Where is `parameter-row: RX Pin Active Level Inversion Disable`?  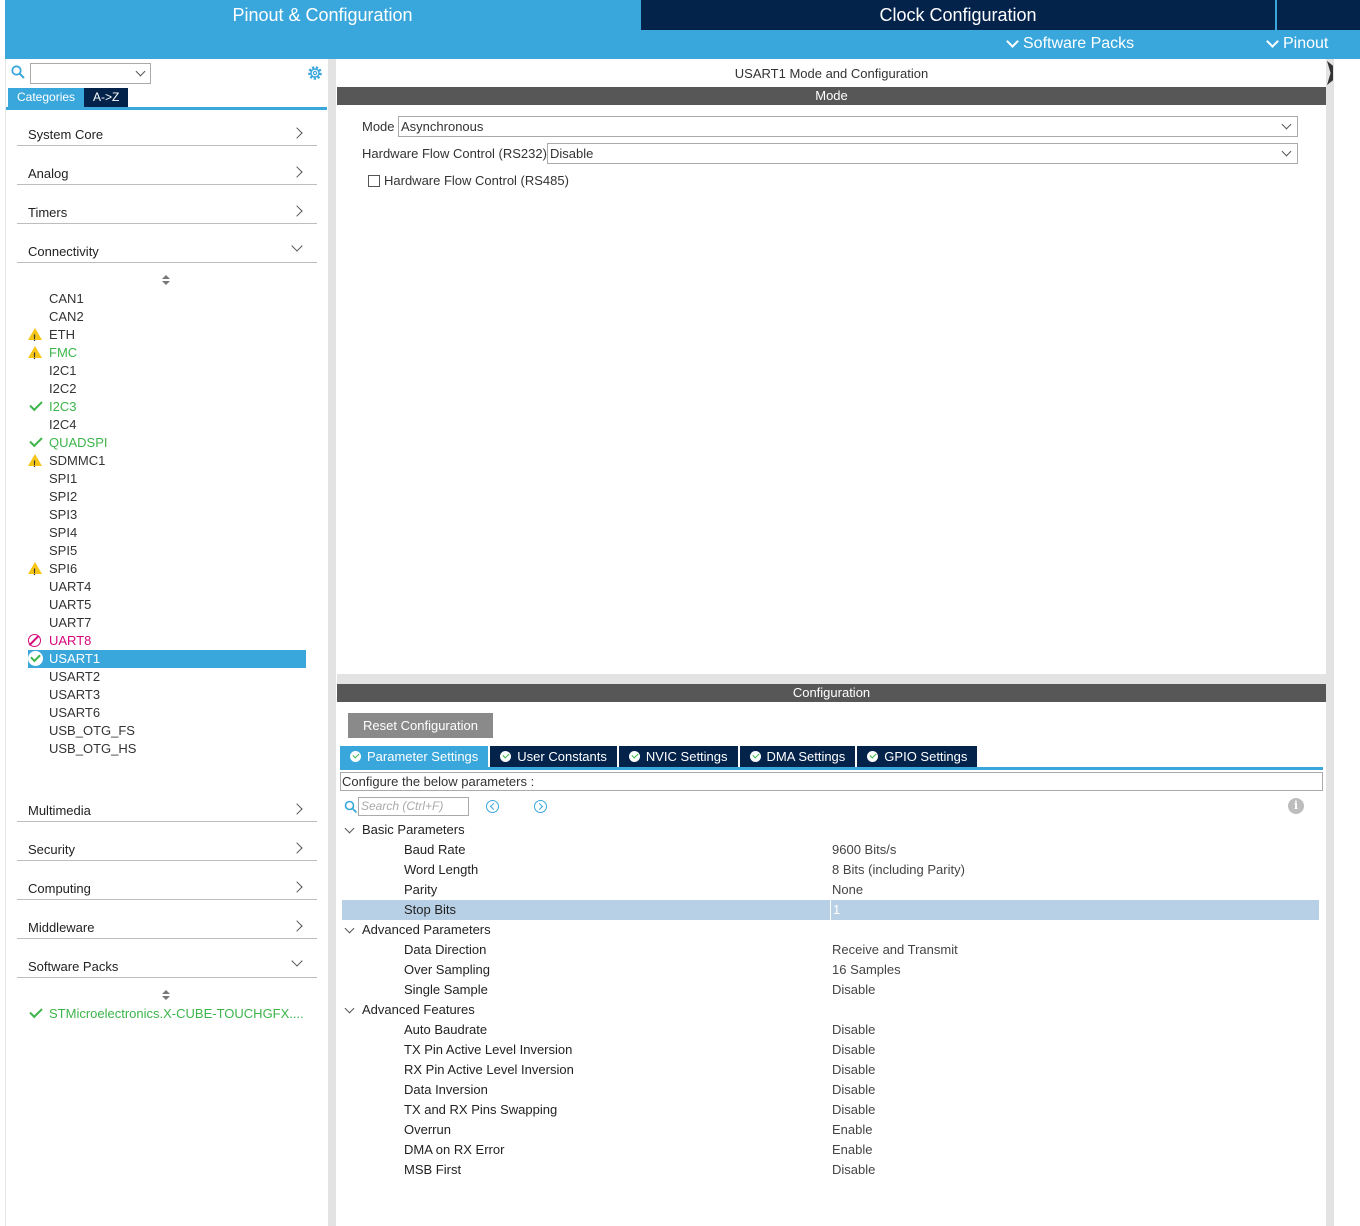 parameter-row: RX Pin Active Level Inversion Disable is located at coordinates (830, 1070).